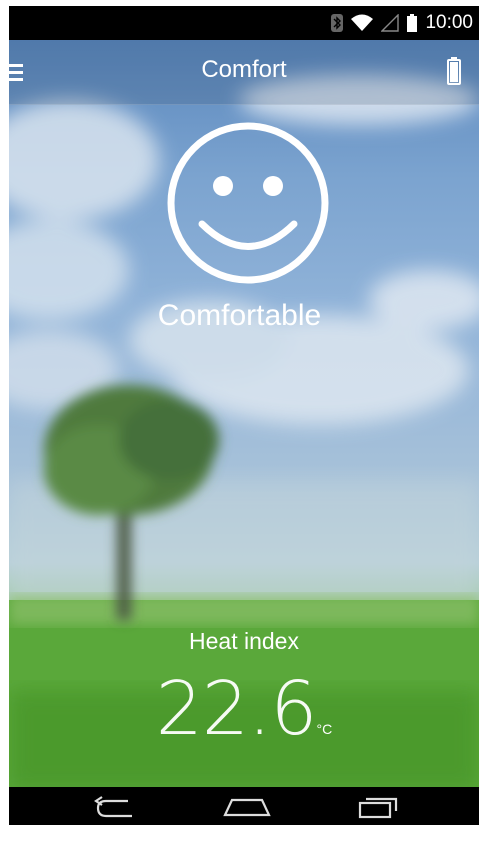 The height and width of the screenshot is (847, 479). Describe the element at coordinates (362, 22) in the screenshot. I see `wifi-icon` at that location.